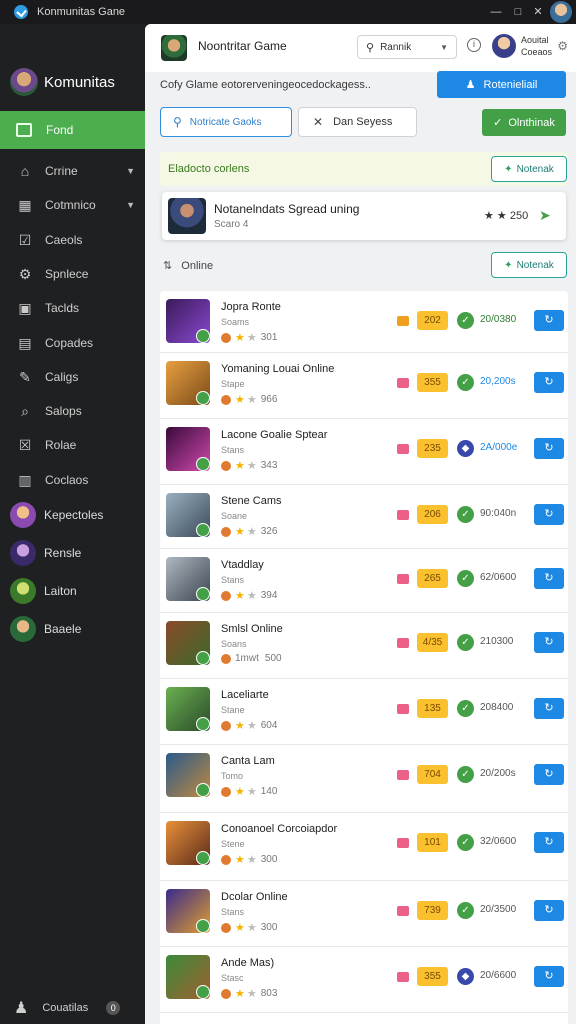 This screenshot has width=576, height=1024. I want to click on primary-button-label: Rotenieliail, so click(510, 84).